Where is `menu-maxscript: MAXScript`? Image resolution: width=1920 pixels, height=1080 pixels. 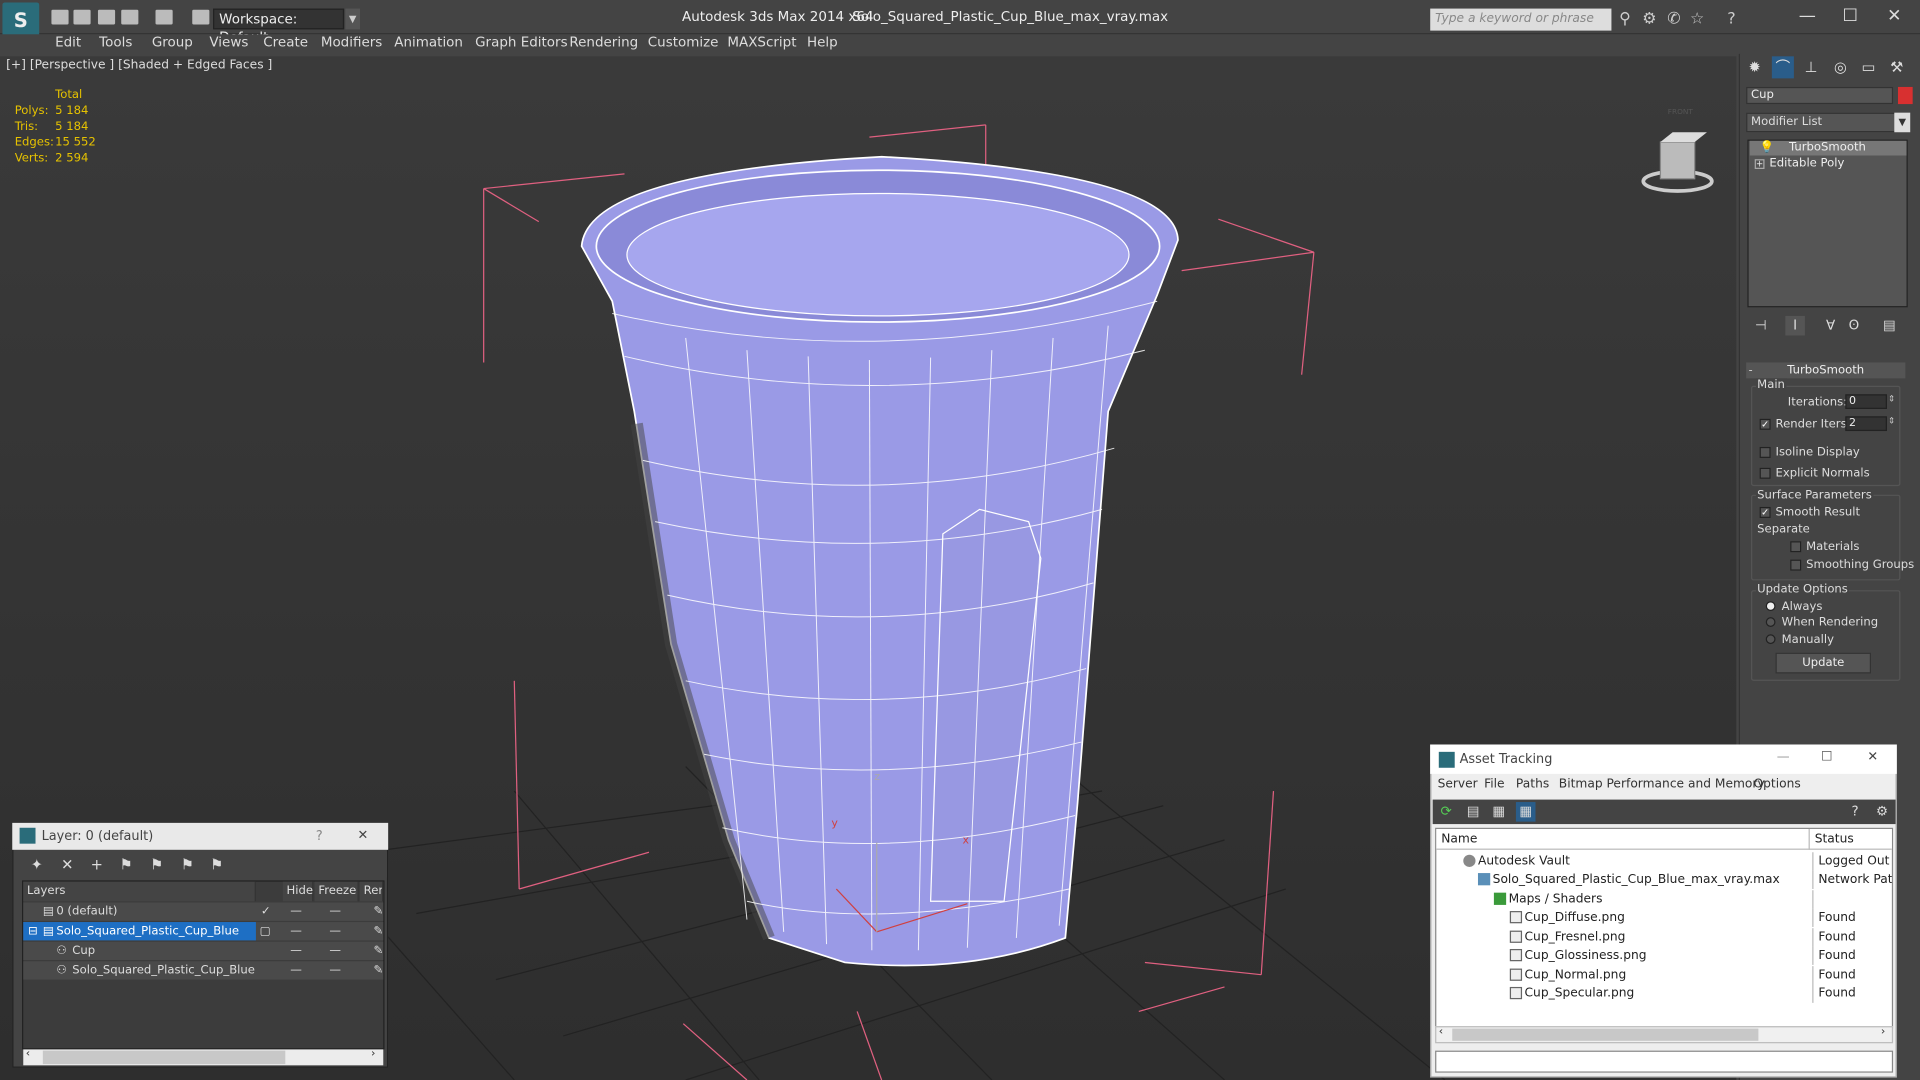
menu-maxscript: MAXScript is located at coordinates (761, 42).